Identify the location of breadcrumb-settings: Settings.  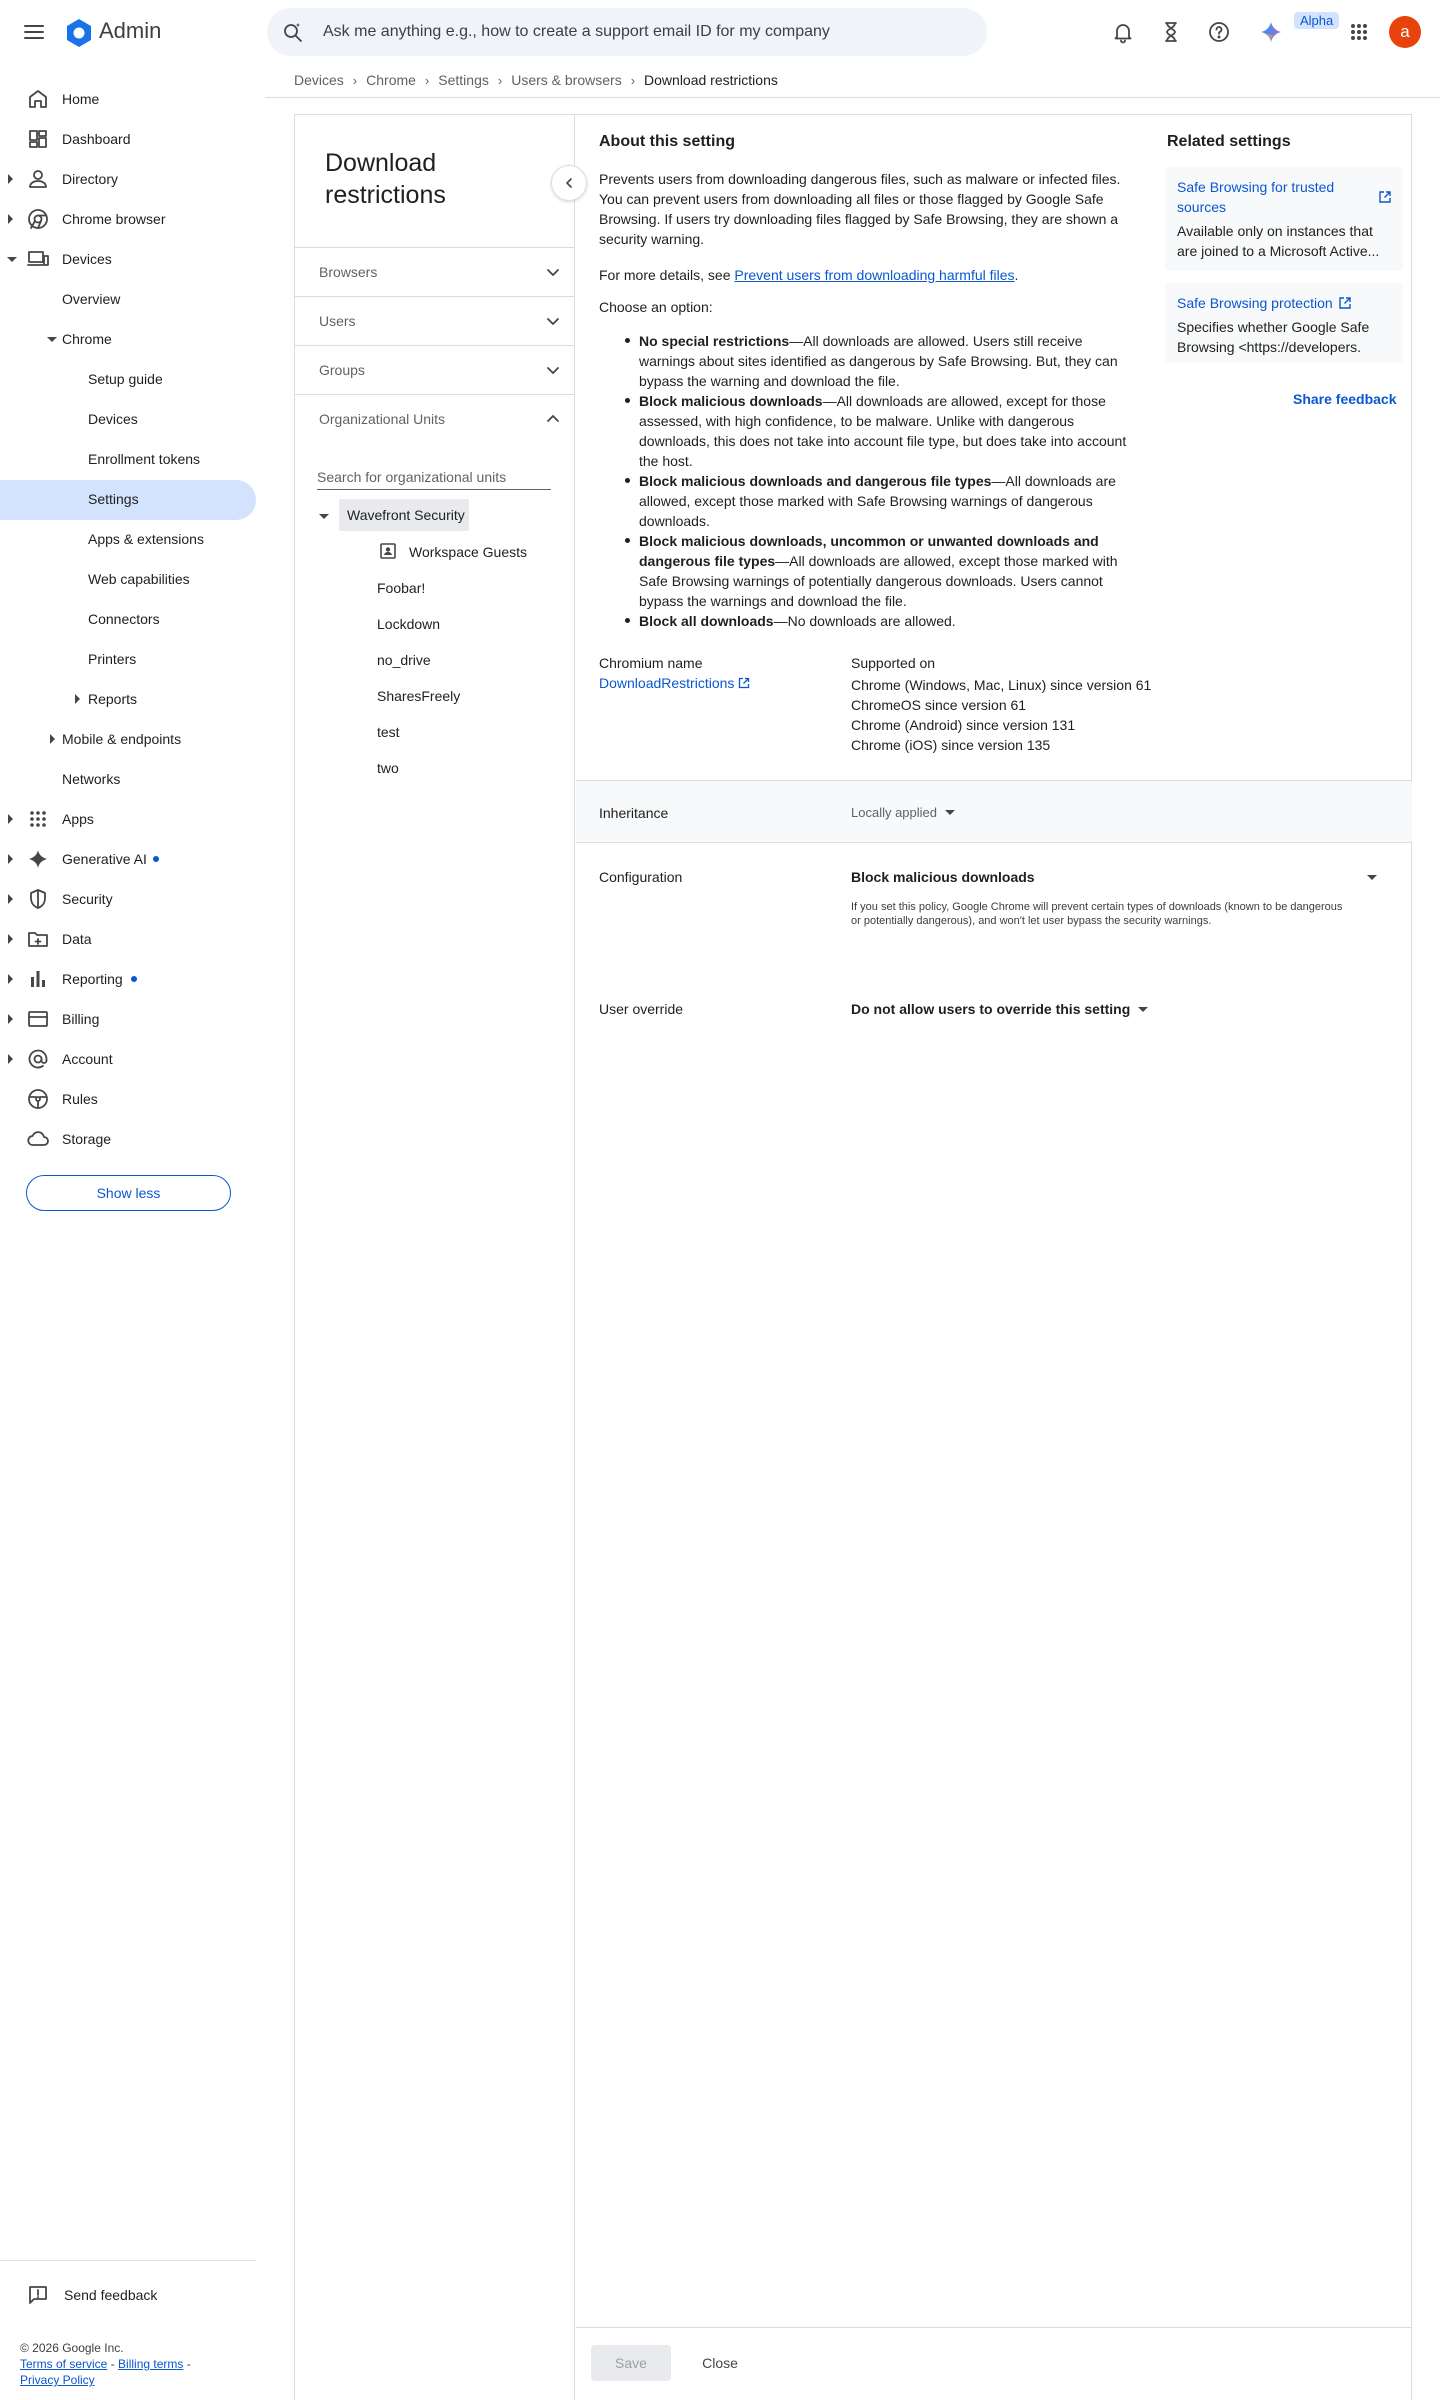
(463, 80).